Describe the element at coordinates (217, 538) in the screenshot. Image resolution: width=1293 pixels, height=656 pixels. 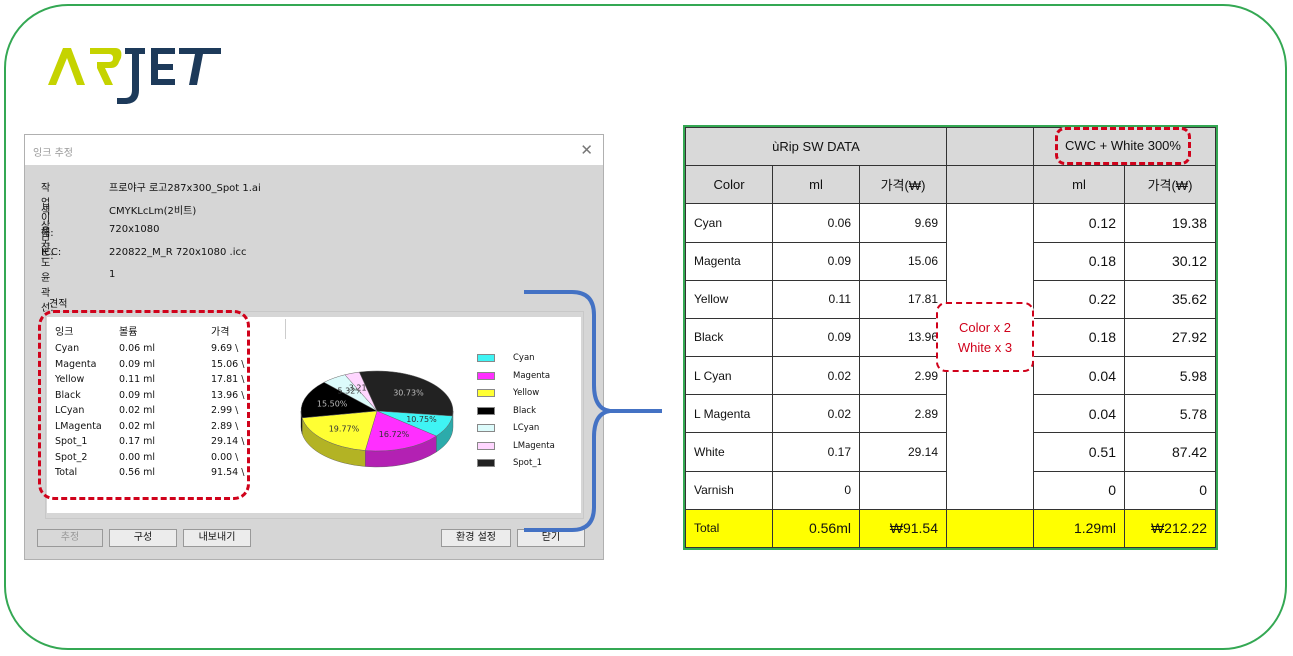
I see `export-button: 내보내기` at that location.